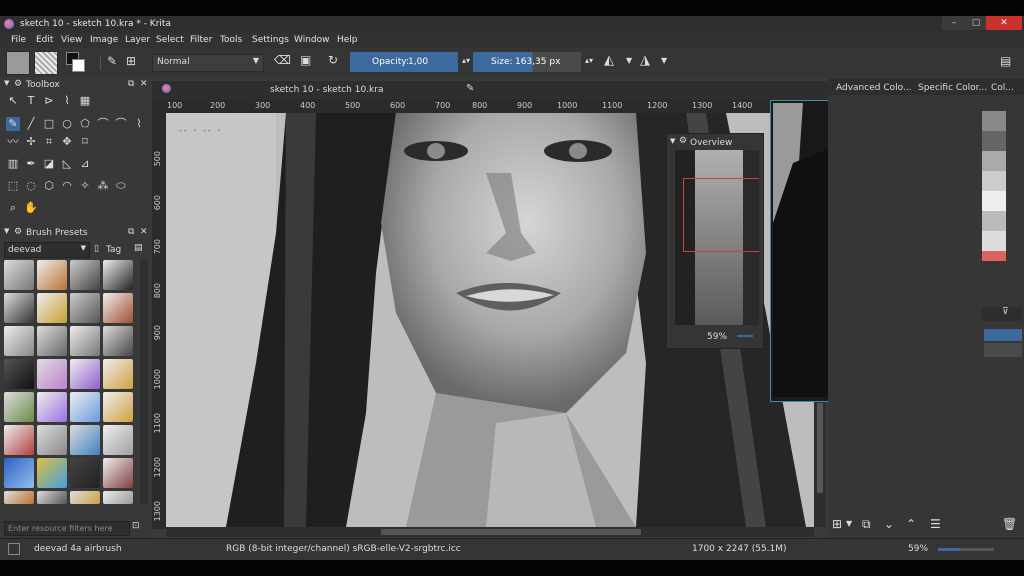 This screenshot has height=576, width=1024. What do you see at coordinates (85, 186) in the screenshot?
I see `contiguous-select-tool-icon: ✧` at bounding box center [85, 186].